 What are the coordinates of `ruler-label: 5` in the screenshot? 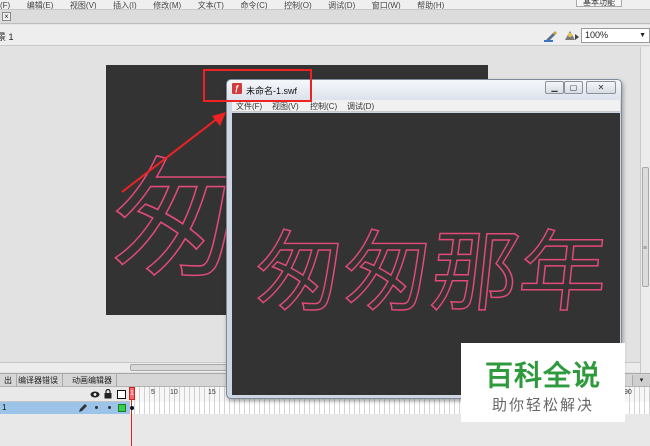 It's located at (153, 392).